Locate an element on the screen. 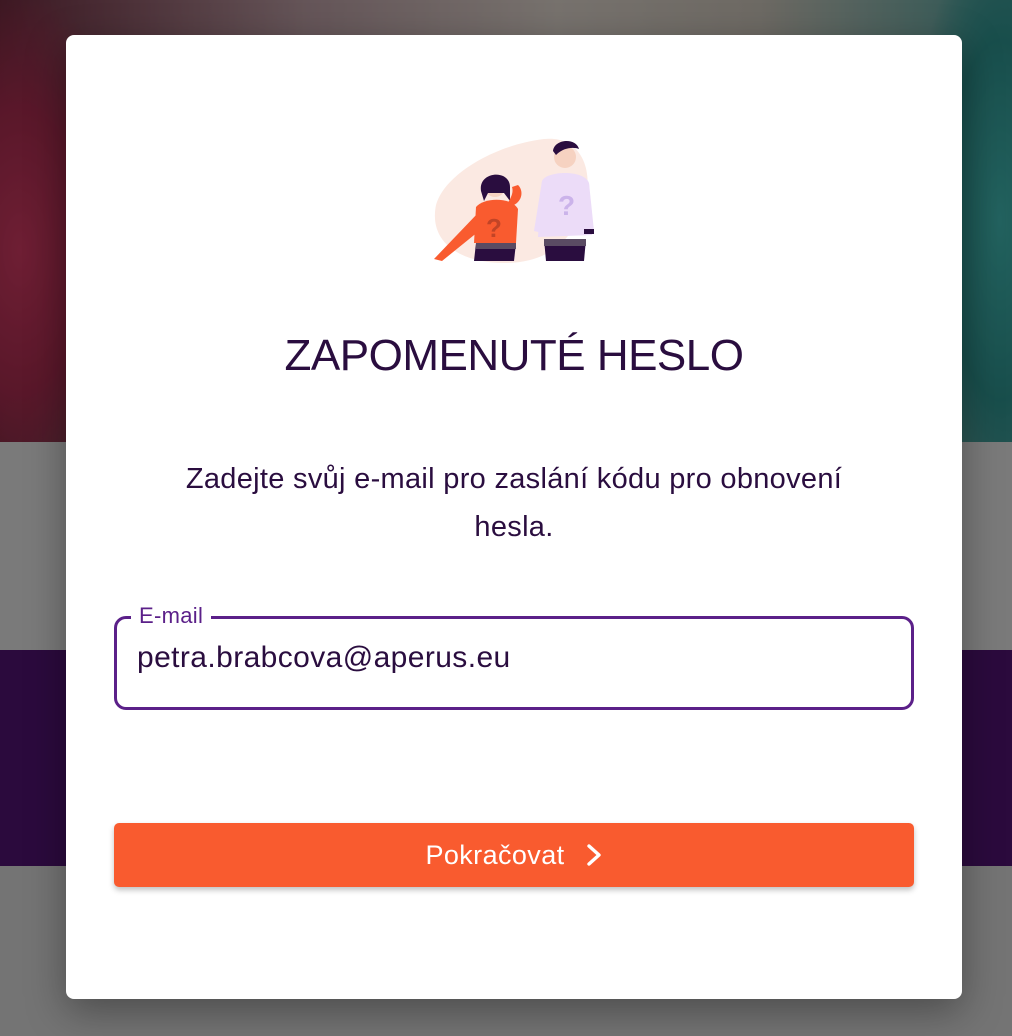  email-field: E-mail is located at coordinates (514, 656).